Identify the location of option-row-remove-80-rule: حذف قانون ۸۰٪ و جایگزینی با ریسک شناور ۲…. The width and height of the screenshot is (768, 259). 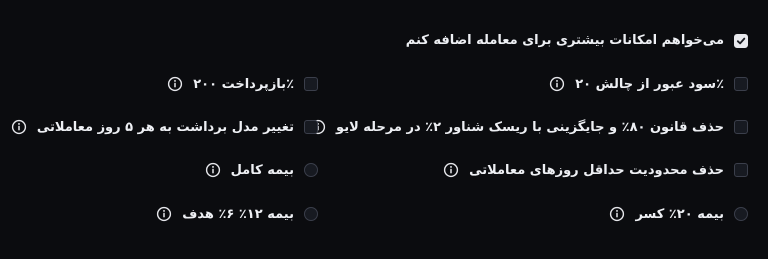
(529, 127).